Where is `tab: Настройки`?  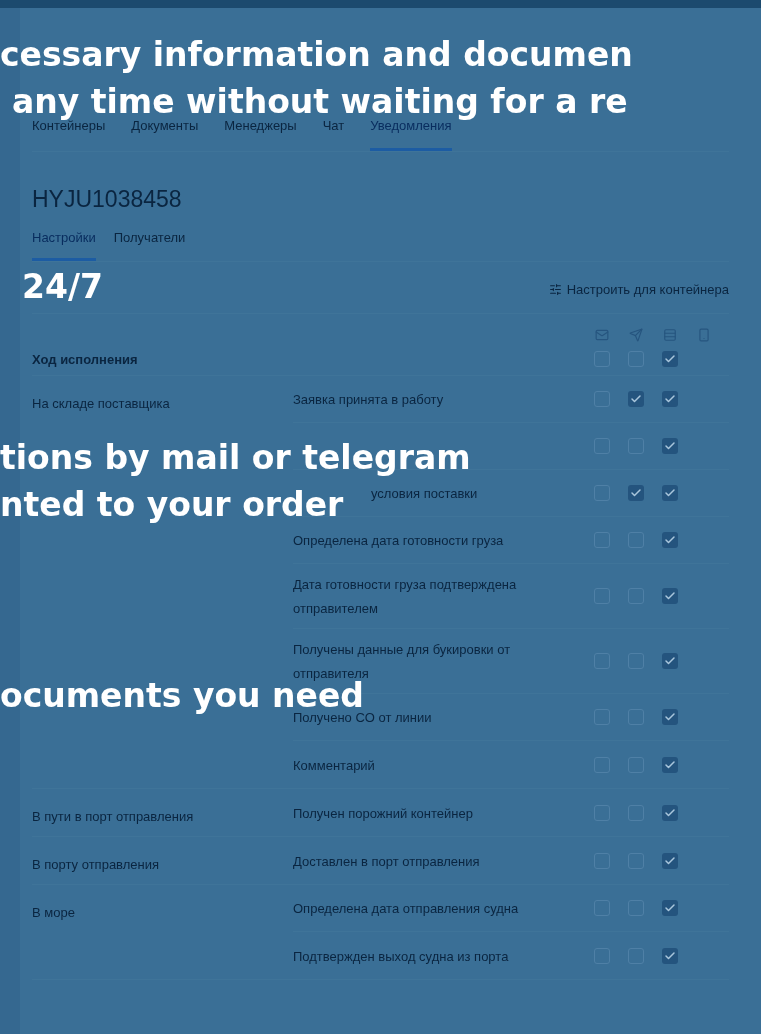 tab: Настройки is located at coordinates (64, 244).